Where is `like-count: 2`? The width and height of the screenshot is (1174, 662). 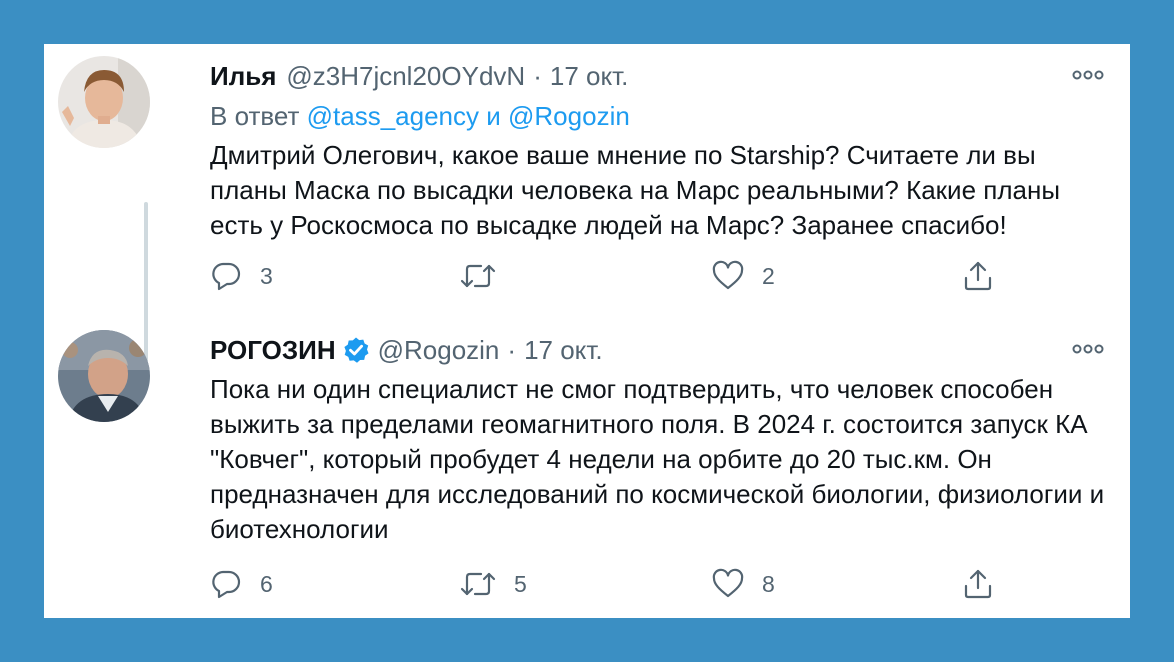 like-count: 2 is located at coordinates (768, 275).